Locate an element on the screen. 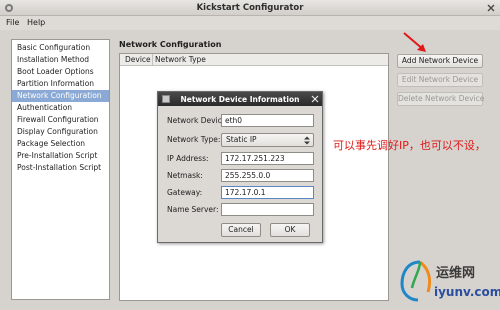 This screenshot has height=310, width=500. menu-file: File is located at coordinates (12, 22).